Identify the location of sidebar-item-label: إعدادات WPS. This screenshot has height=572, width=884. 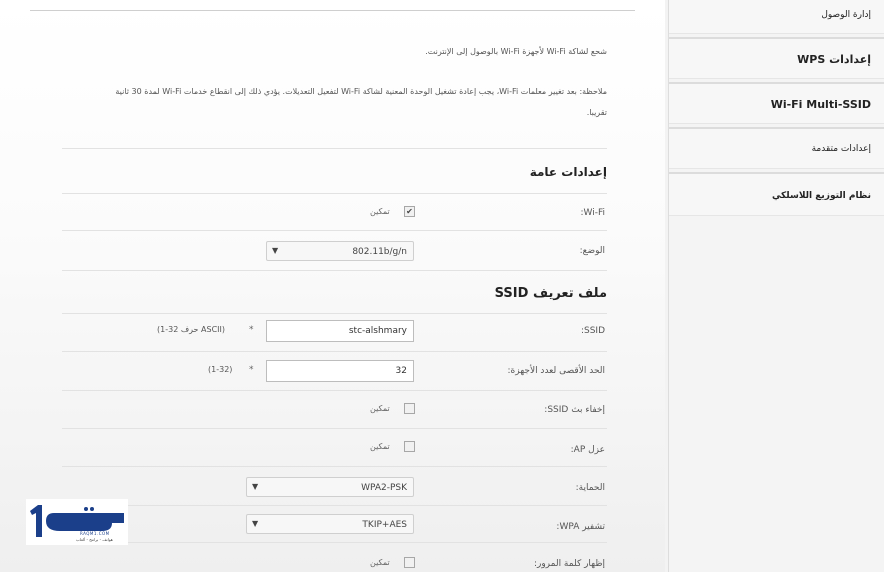
(834, 59).